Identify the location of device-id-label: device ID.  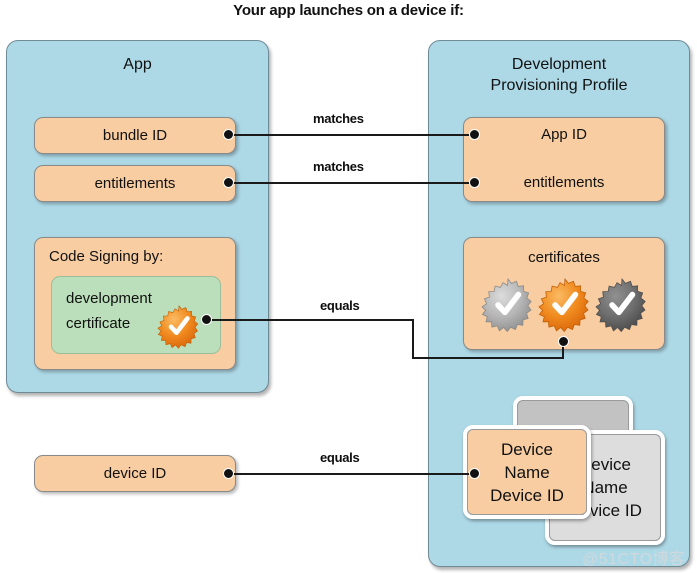
(135, 473).